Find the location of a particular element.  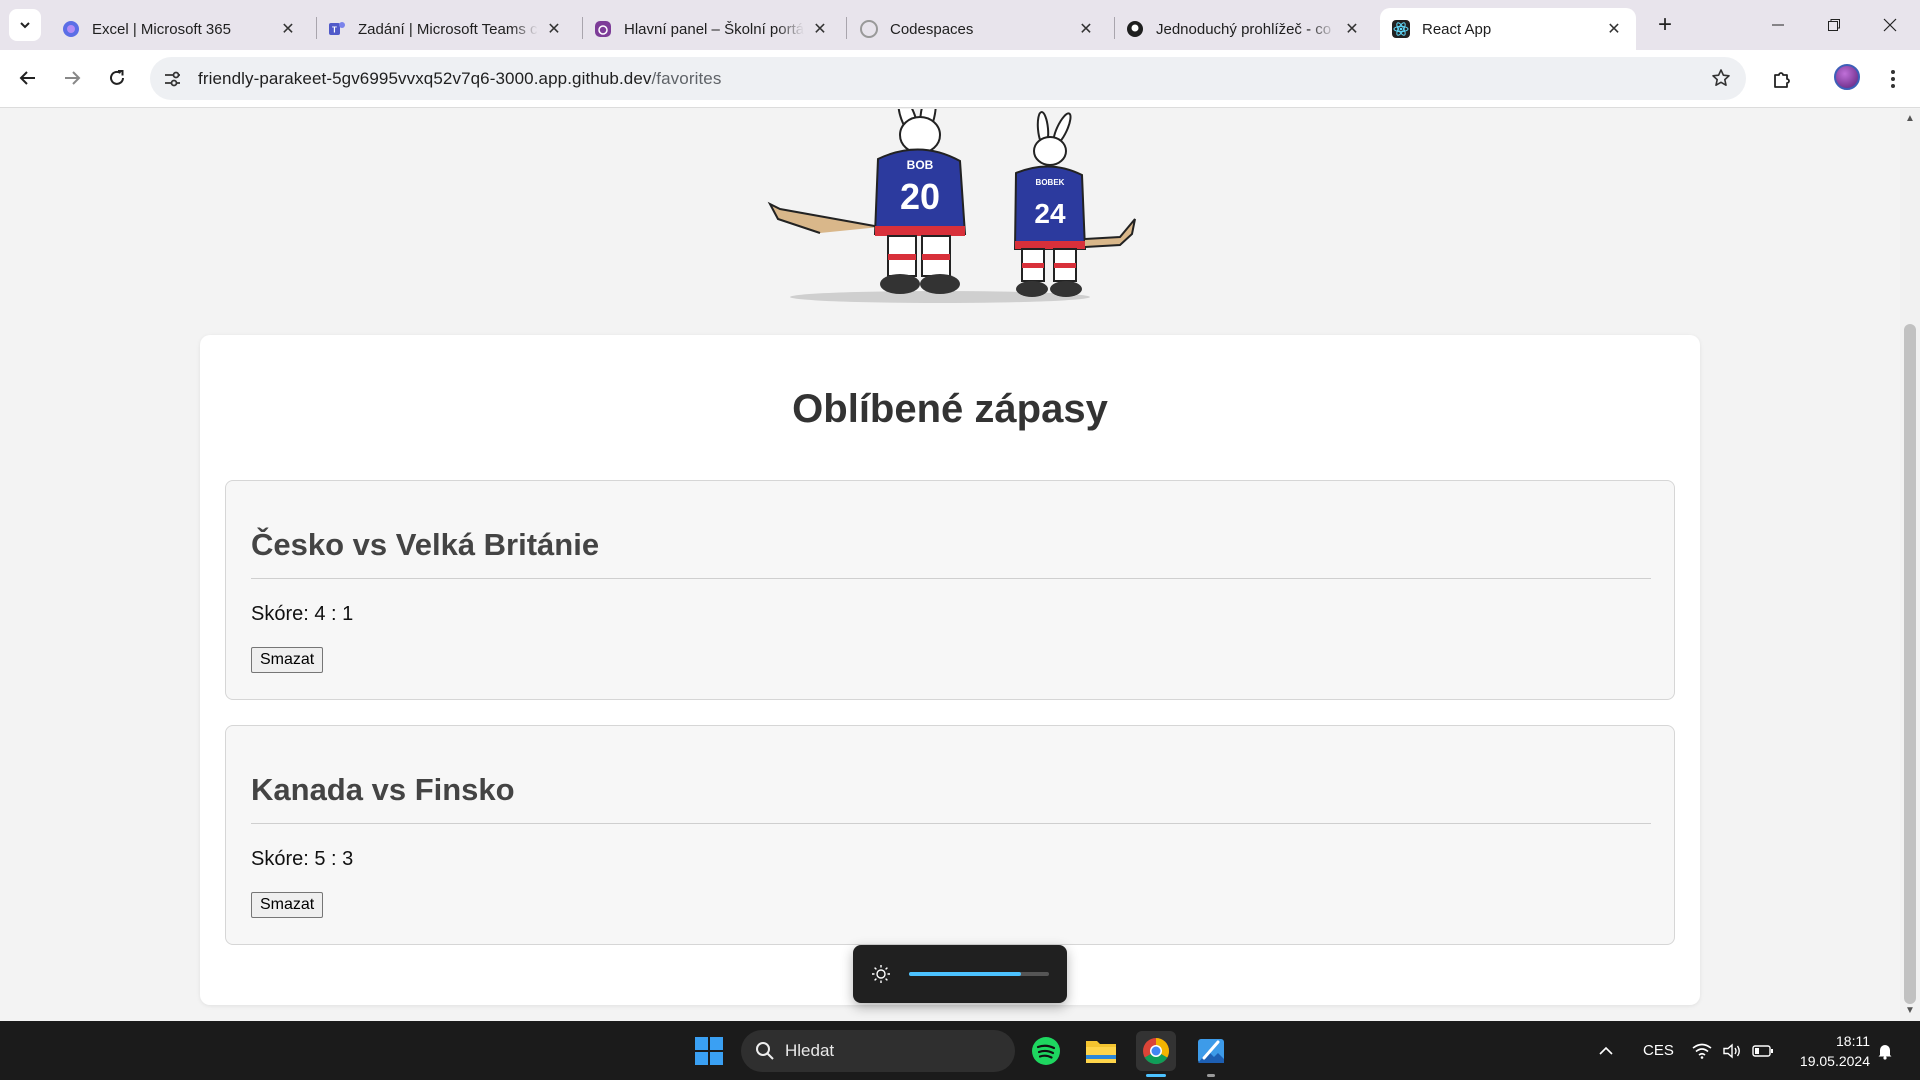

tab-title: Excel | Microsoft 365 is located at coordinates (161, 29).